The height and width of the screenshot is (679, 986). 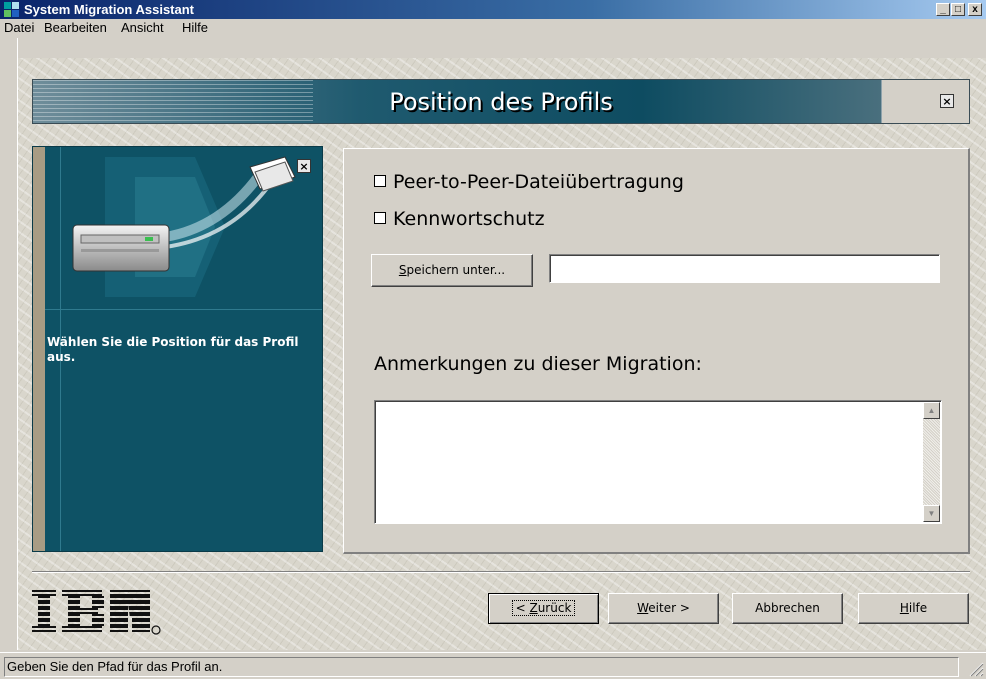 I want to click on notes-label: Anmerkungen zu dieser Migration:, so click(x=538, y=364).